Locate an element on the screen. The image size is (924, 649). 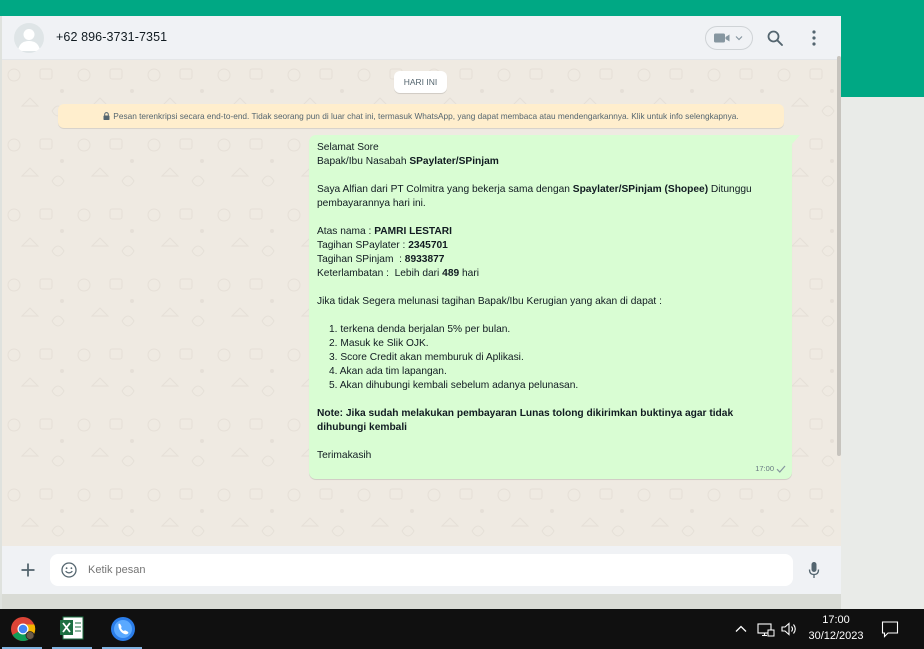
excel-icon is located at coordinates (72, 628).